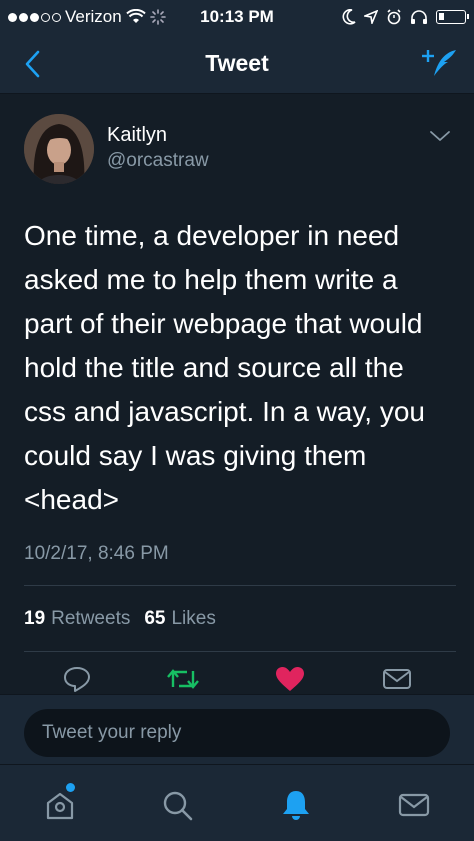  What do you see at coordinates (371, 17) in the screenshot?
I see `location-icon` at bounding box center [371, 17].